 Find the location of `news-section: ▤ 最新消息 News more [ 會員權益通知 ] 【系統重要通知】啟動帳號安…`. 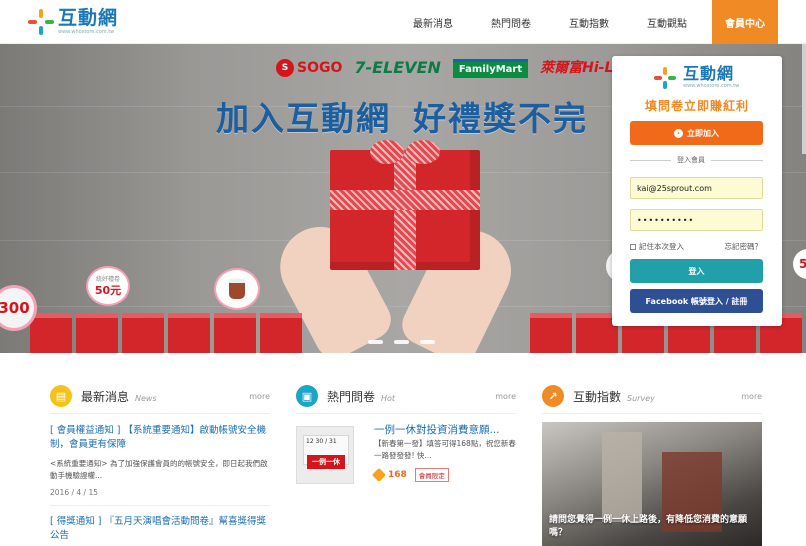

news-section: ▤ 最新消息 News more [ 會員權益通知 ] 【系統重要通知】啟動帳號安… is located at coordinates (160, 461).